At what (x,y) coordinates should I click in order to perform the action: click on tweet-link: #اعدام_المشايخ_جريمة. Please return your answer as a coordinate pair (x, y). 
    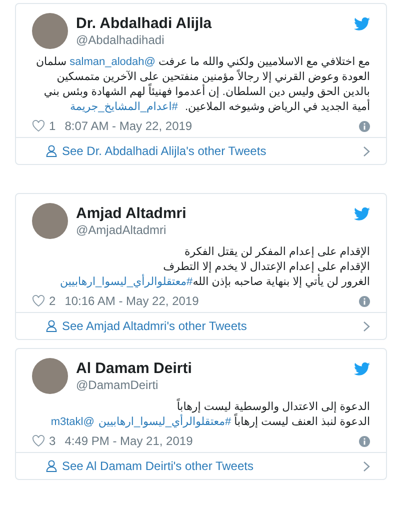
    Looking at the image, I should click on (124, 107).